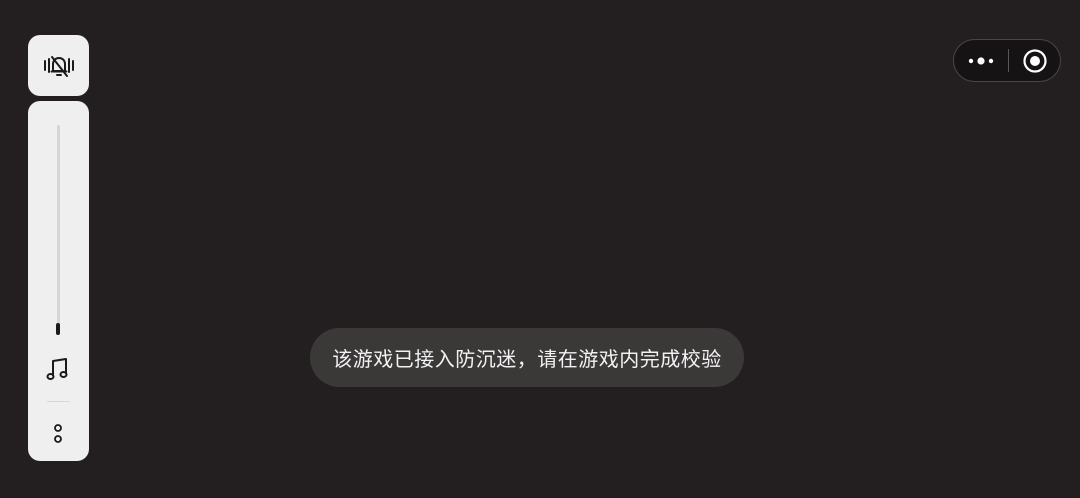 This screenshot has width=1080, height=498. I want to click on volume-slider-track, so click(58, 230).